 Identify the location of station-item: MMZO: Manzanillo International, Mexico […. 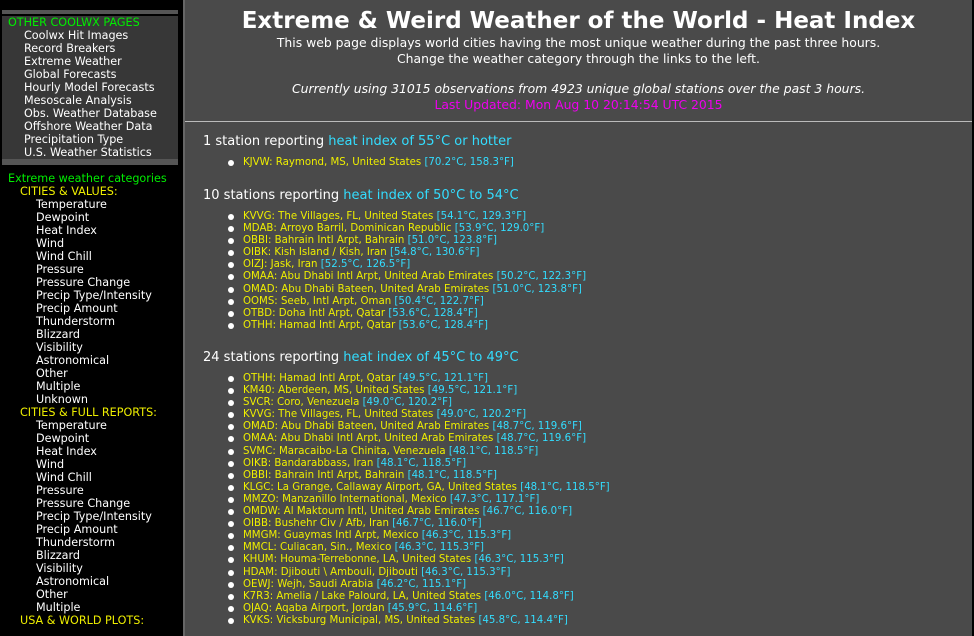
(416, 500).